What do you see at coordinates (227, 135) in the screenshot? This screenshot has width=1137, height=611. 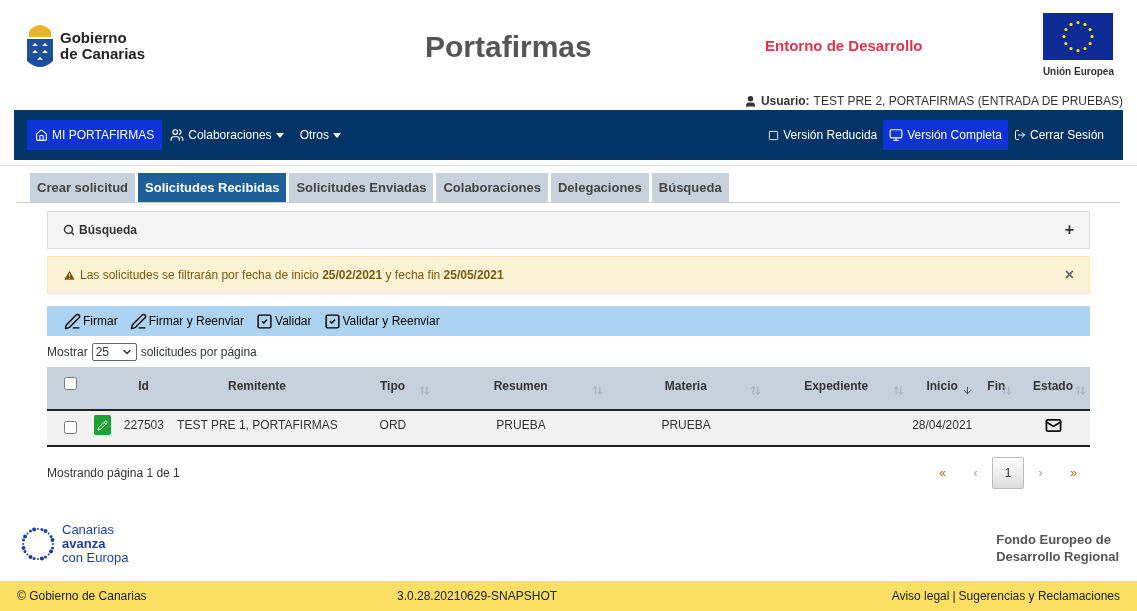 I see `nav-item: Colaboraciones` at bounding box center [227, 135].